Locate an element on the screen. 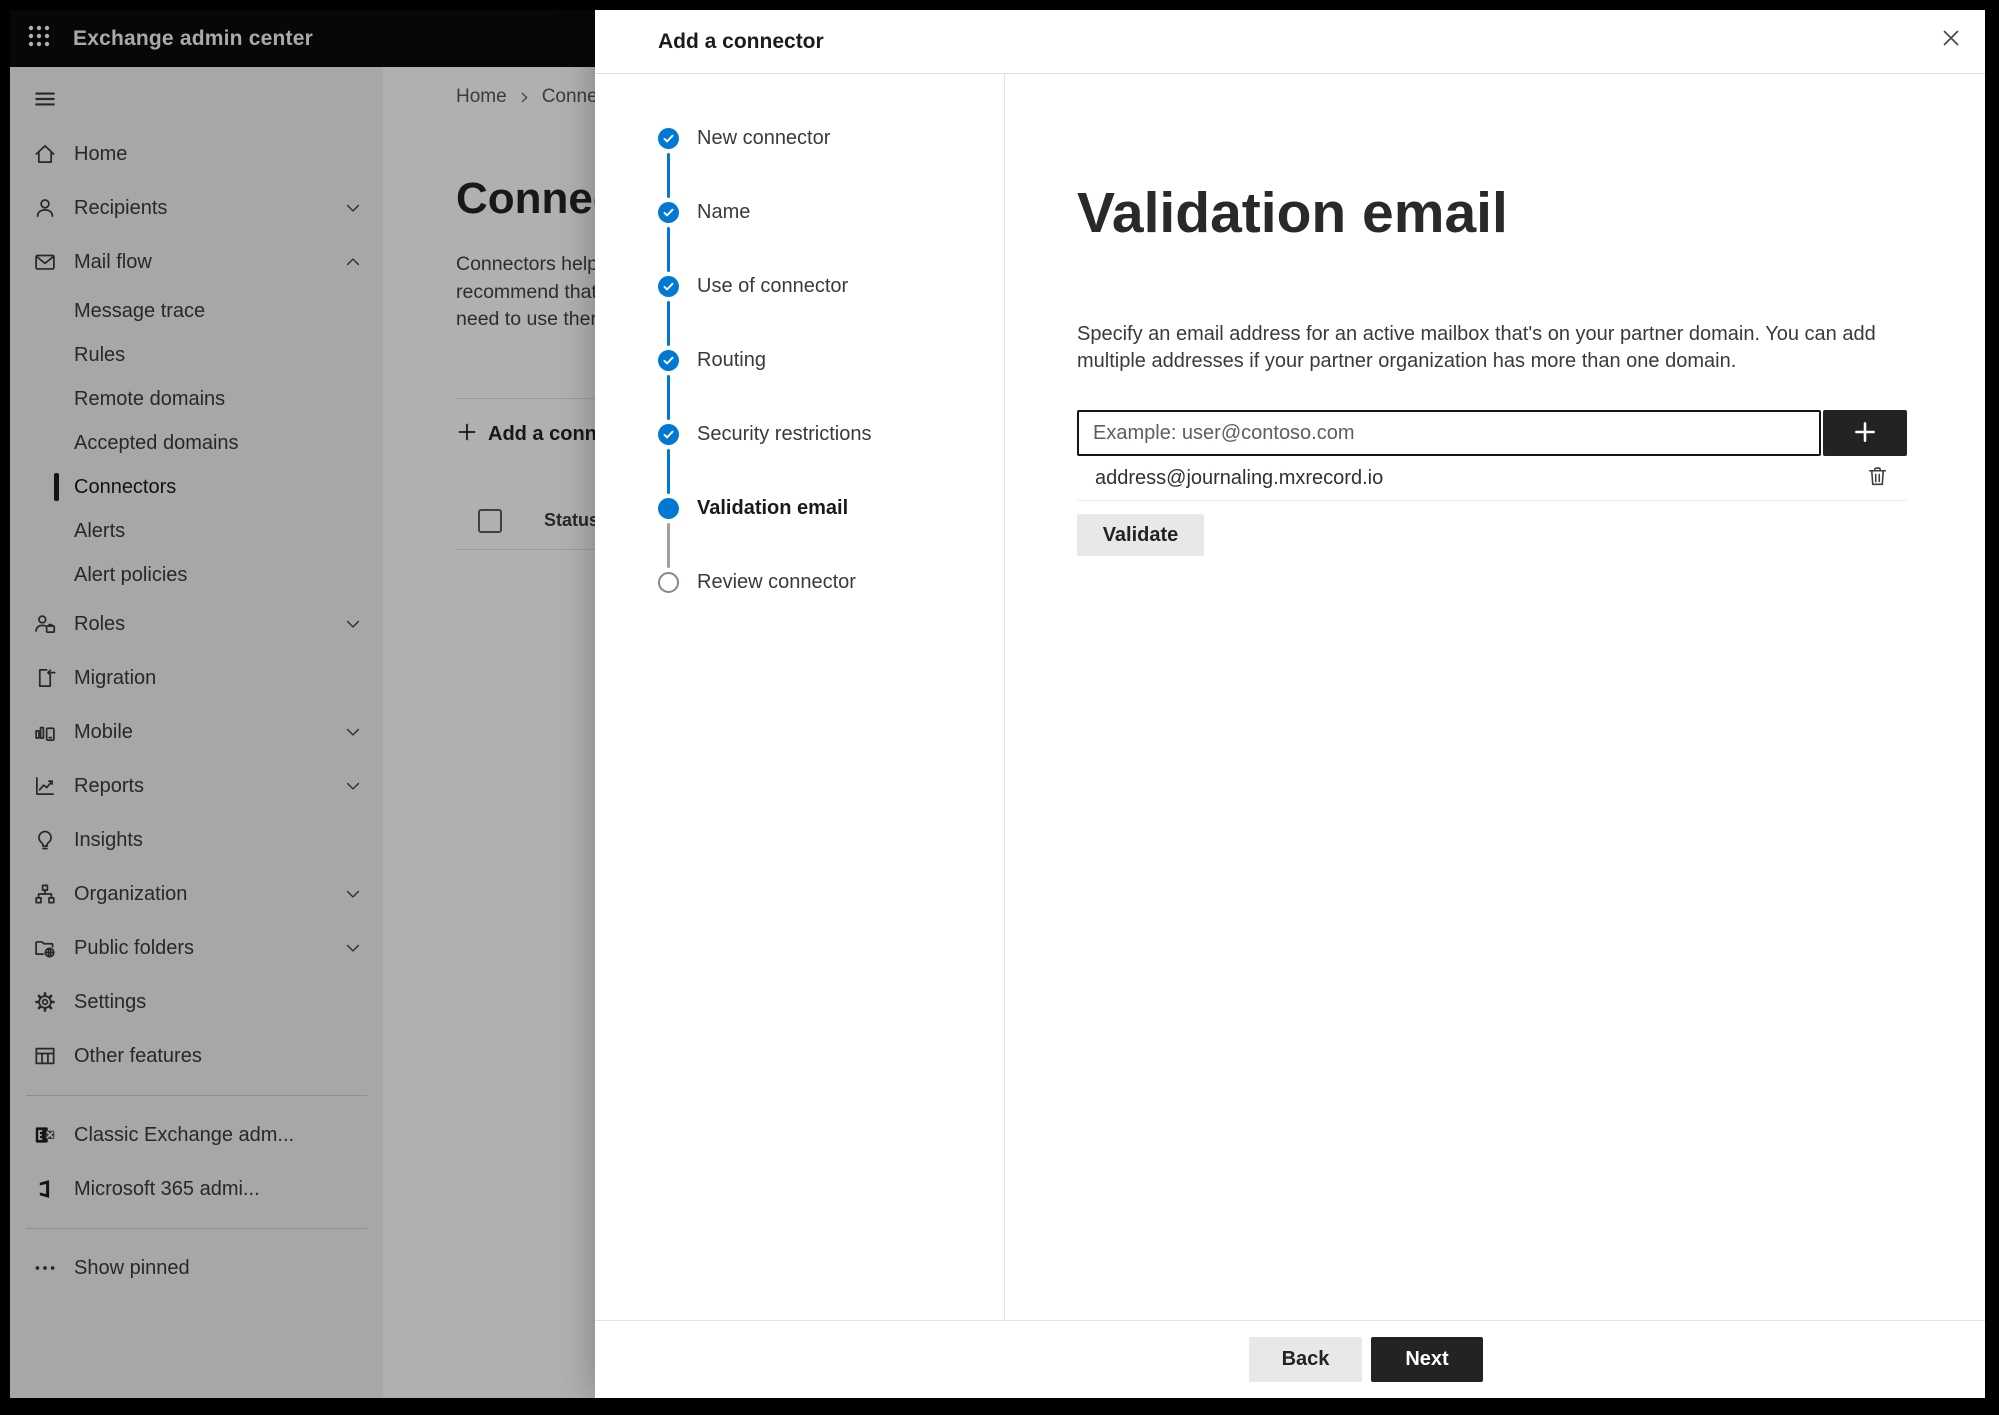 This screenshot has height=1415, width=1999. added-email-row: address@journaling.mxrecord.io is located at coordinates (1492, 479).